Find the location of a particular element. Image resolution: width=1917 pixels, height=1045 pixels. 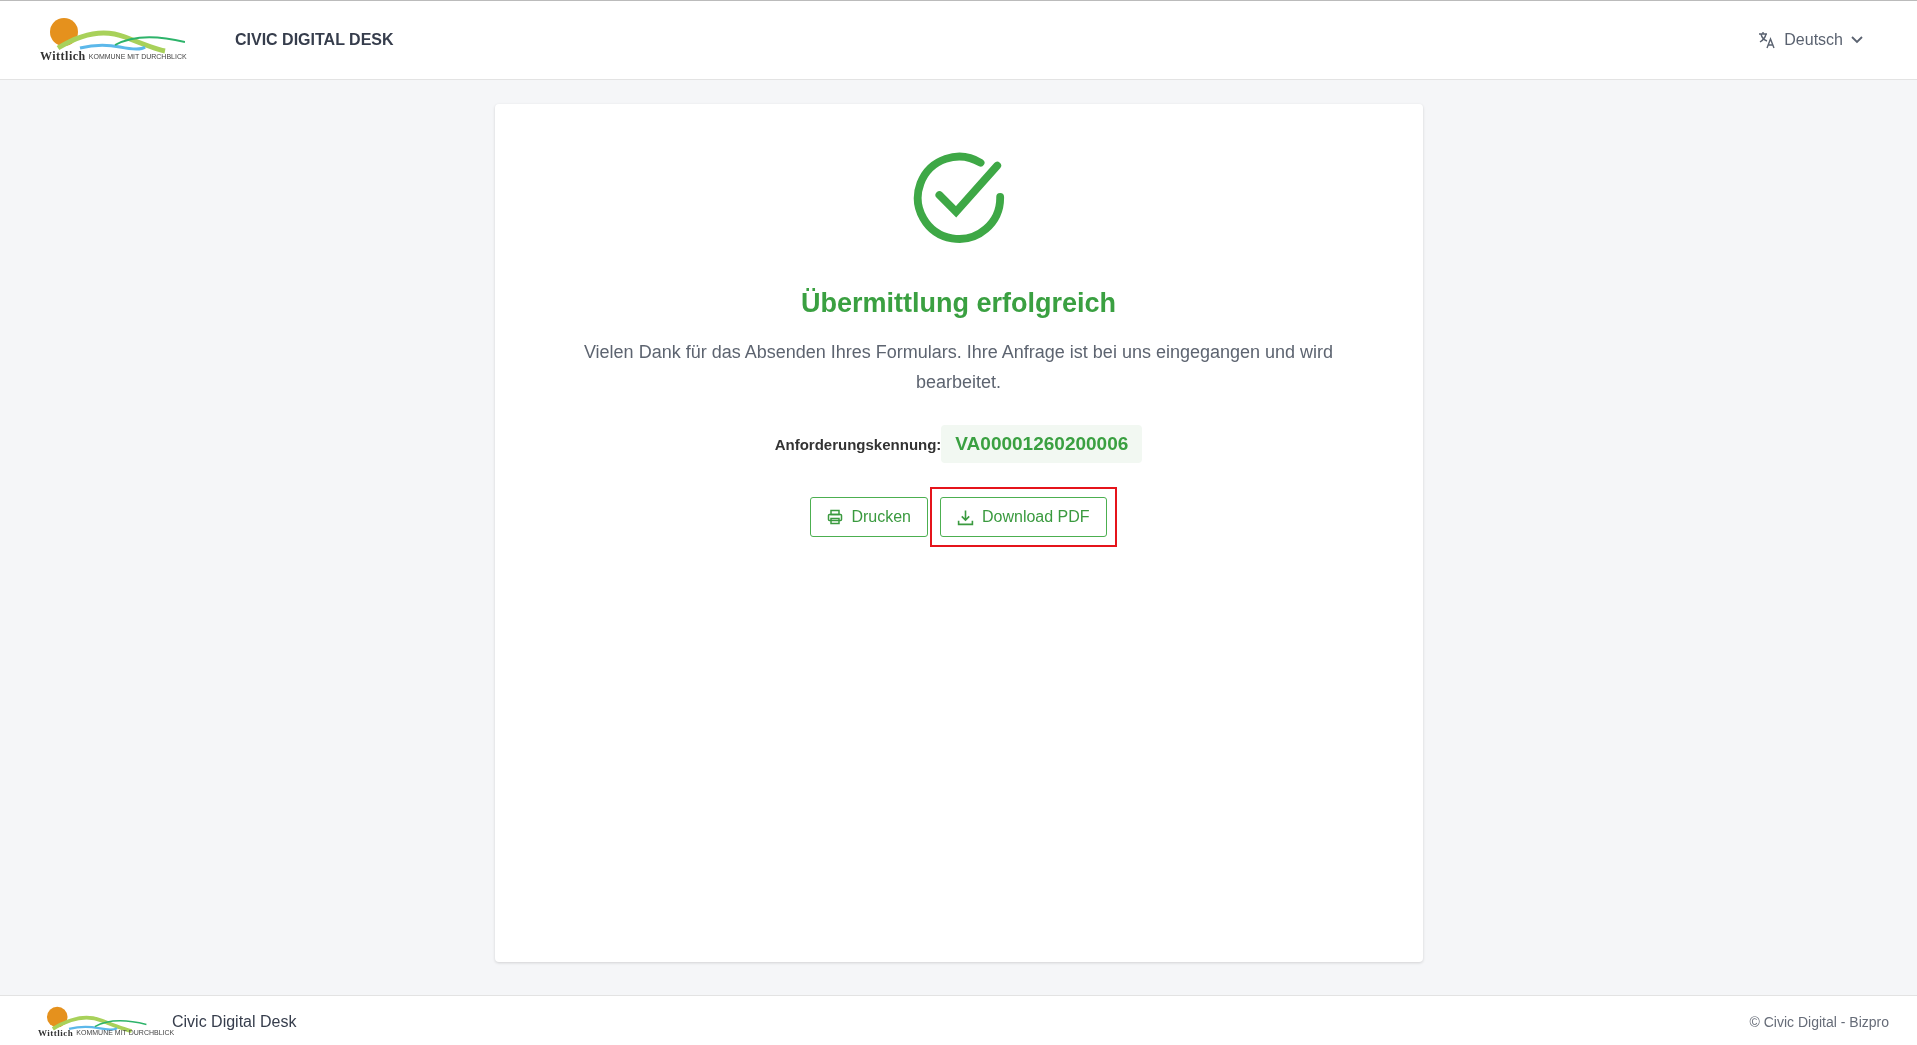

download-icon is located at coordinates (965, 517).